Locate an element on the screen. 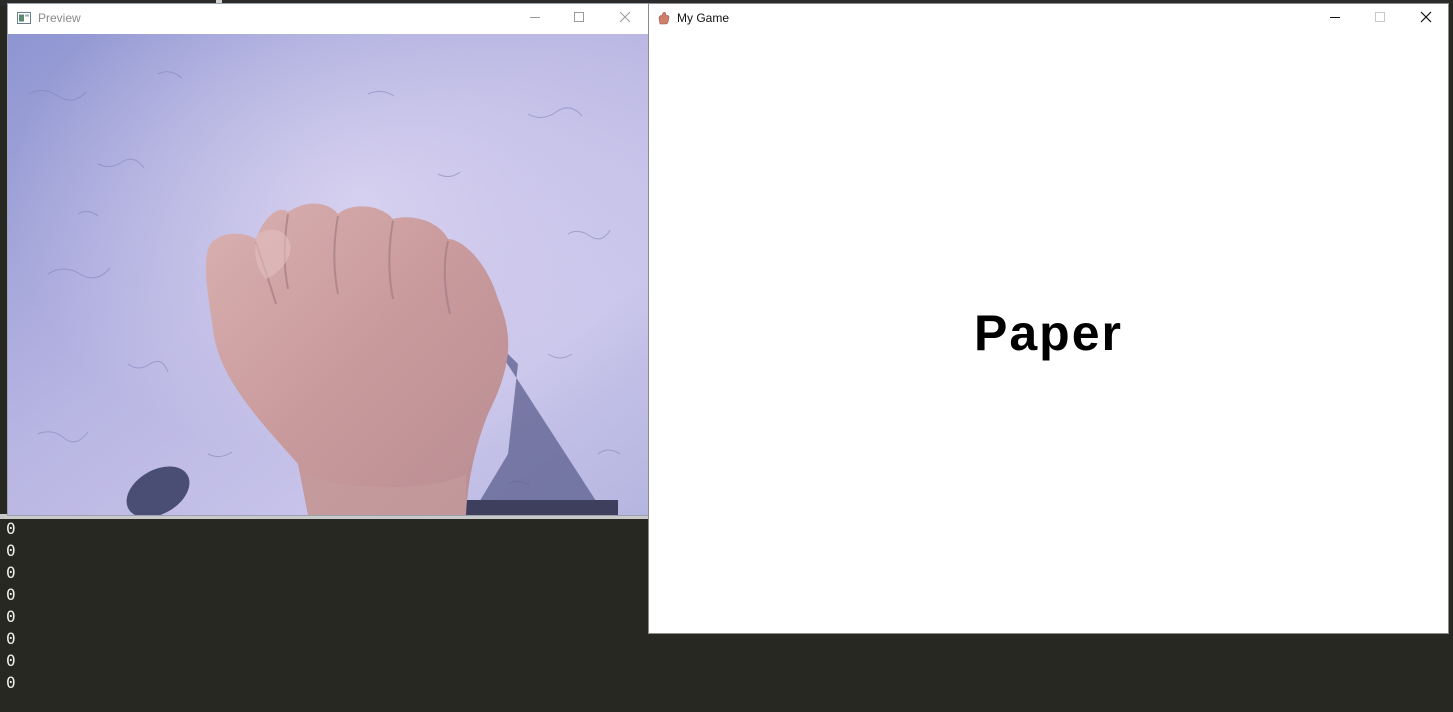 Image resolution: width=1453 pixels, height=712 pixels. game-title: My Game is located at coordinates (703, 18).